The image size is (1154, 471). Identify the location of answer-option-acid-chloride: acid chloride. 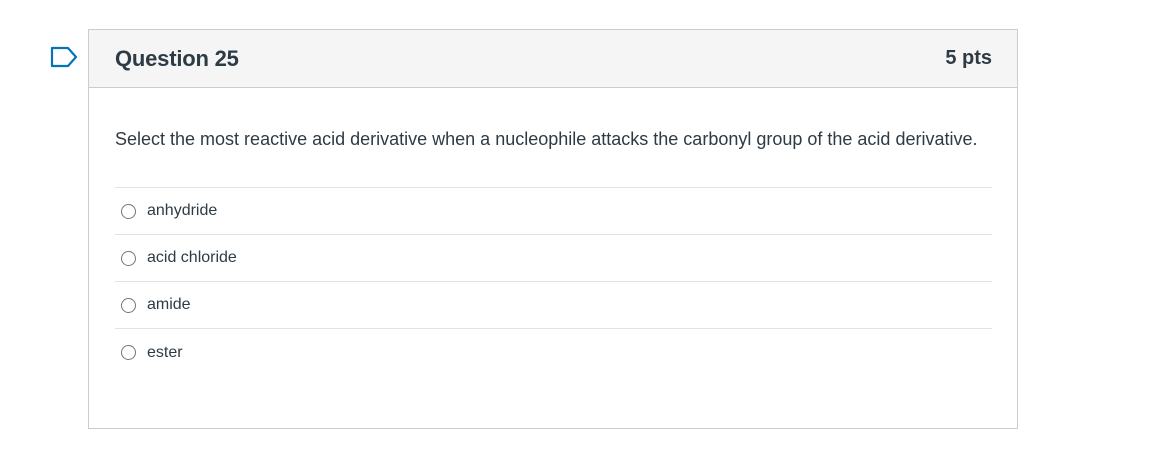
(553, 258).